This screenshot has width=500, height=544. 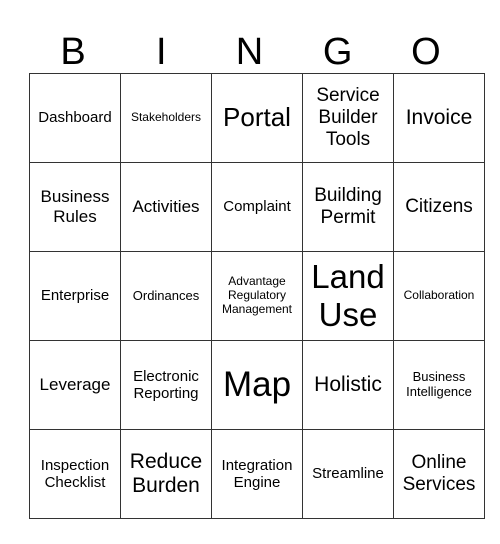 What do you see at coordinates (166, 118) in the screenshot?
I see `bingo-cell: Stakeholders` at bounding box center [166, 118].